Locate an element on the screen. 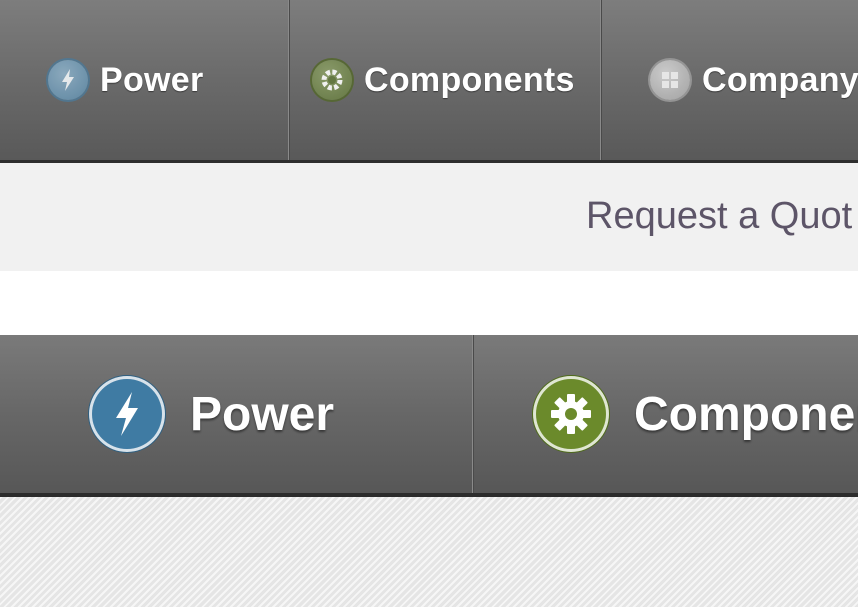  top-nav-item-company: Company is located at coordinates (730, 80).